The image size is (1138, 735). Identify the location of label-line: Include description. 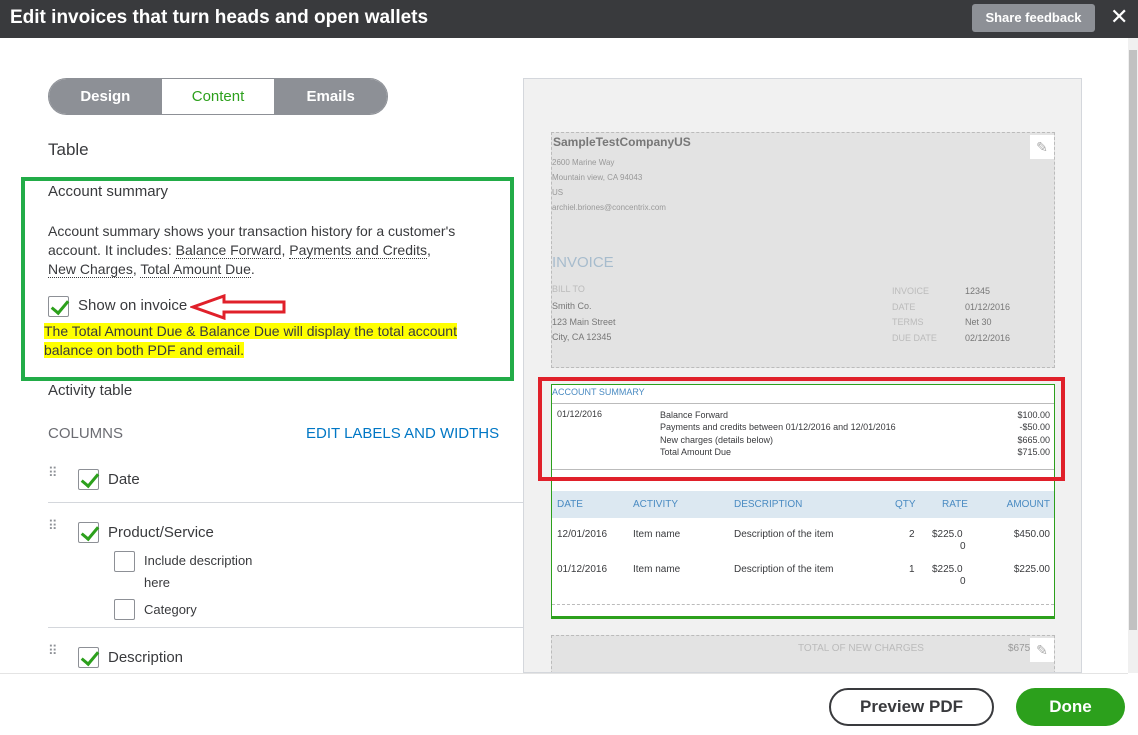
(198, 560).